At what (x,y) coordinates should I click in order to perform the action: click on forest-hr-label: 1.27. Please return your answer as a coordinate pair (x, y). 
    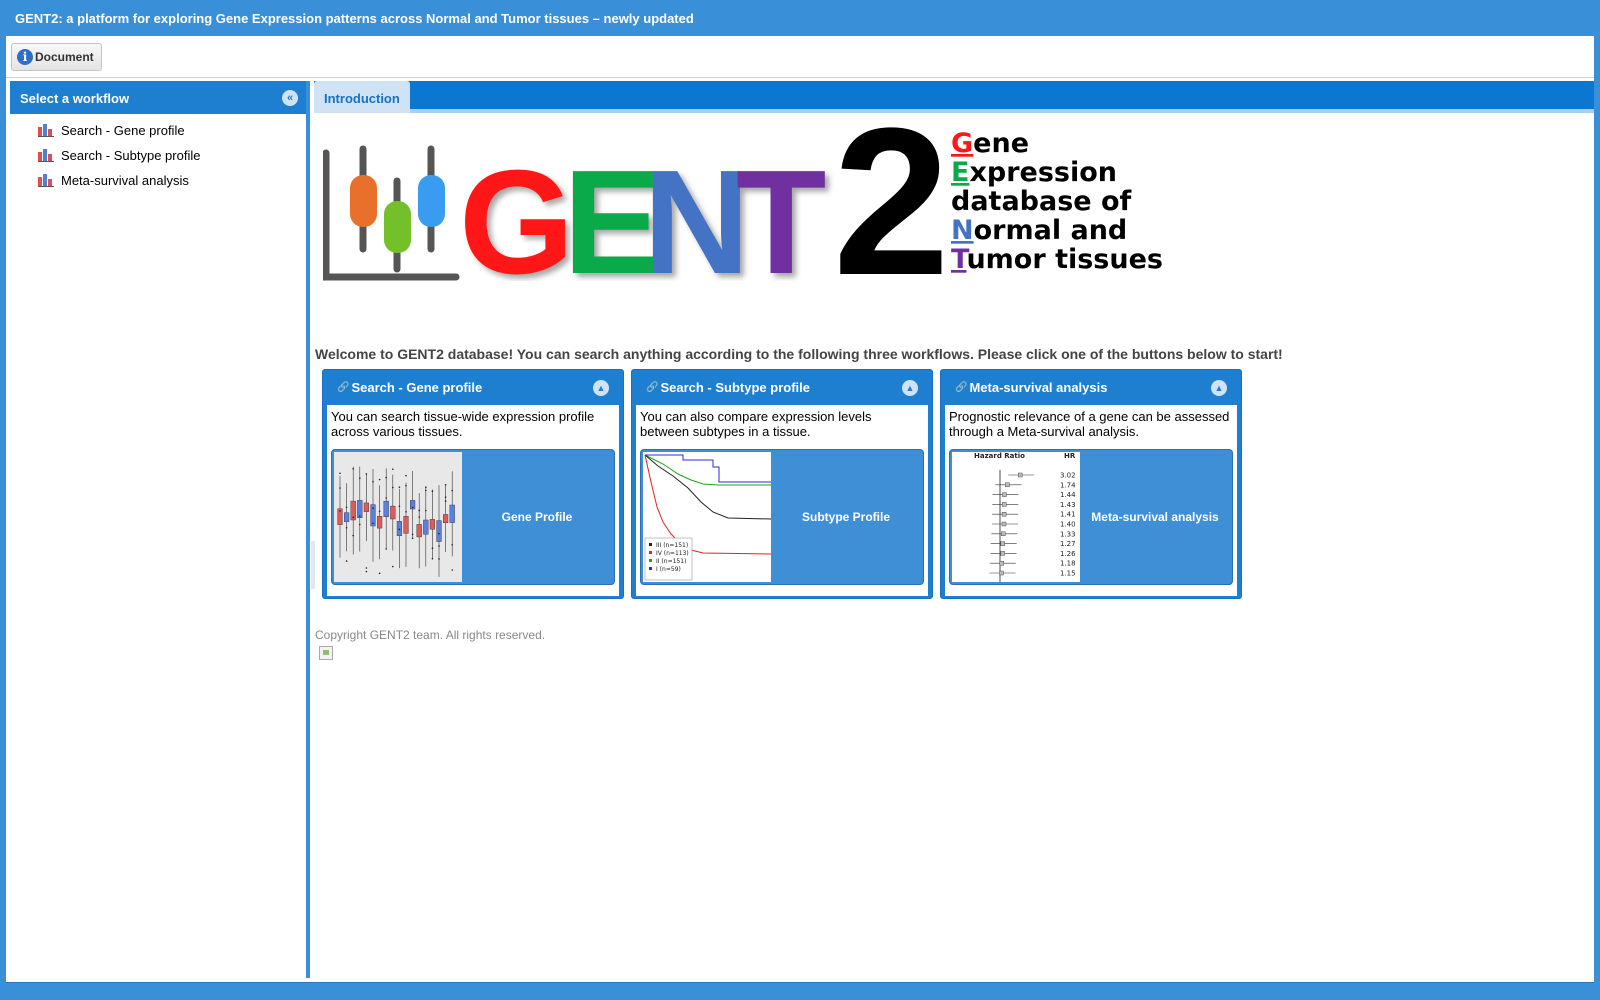
    Looking at the image, I should click on (1068, 544).